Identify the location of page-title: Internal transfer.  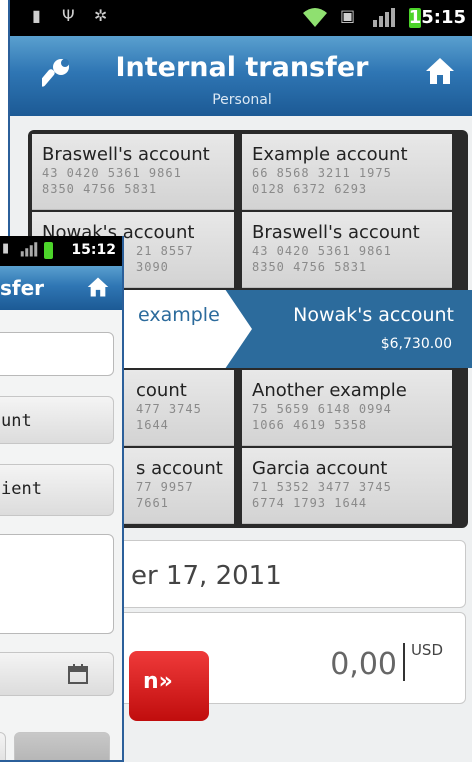
(242, 67).